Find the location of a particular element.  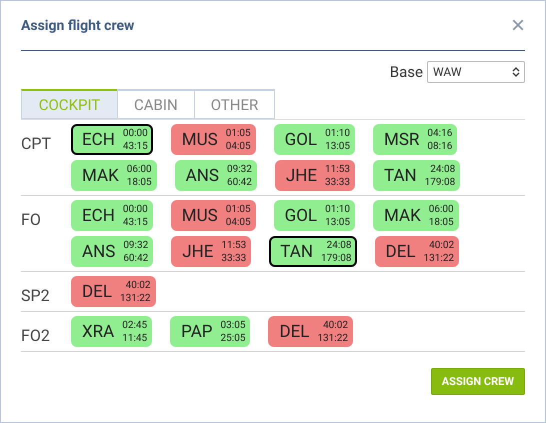

position-label: CPT is located at coordinates (36, 144).